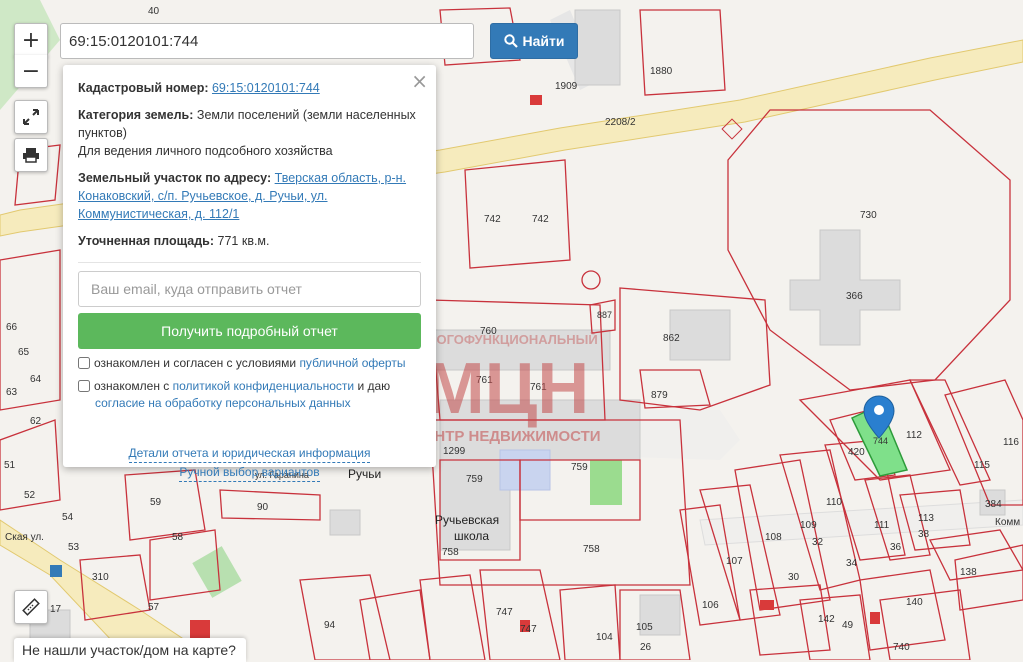 The width and height of the screenshot is (1023, 662). What do you see at coordinates (852, 563) in the screenshot?
I see `svg-text: 34` at bounding box center [852, 563].